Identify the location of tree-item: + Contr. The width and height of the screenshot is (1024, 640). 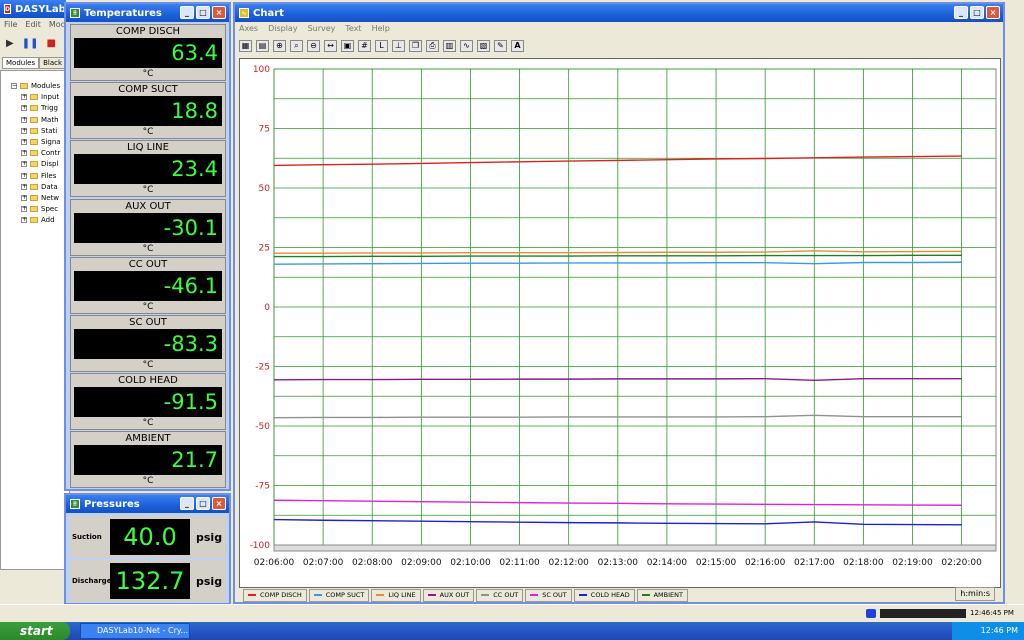
(40, 153).